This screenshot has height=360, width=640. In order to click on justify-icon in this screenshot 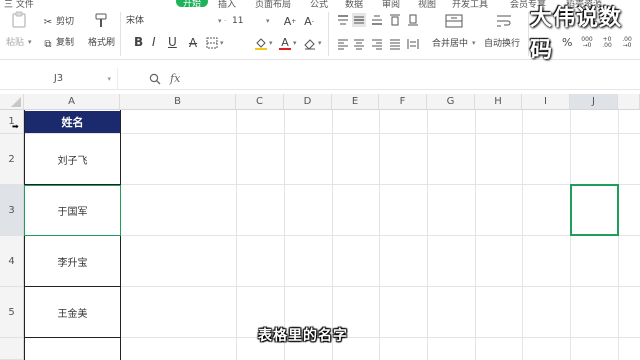, I will do `click(395, 44)`.